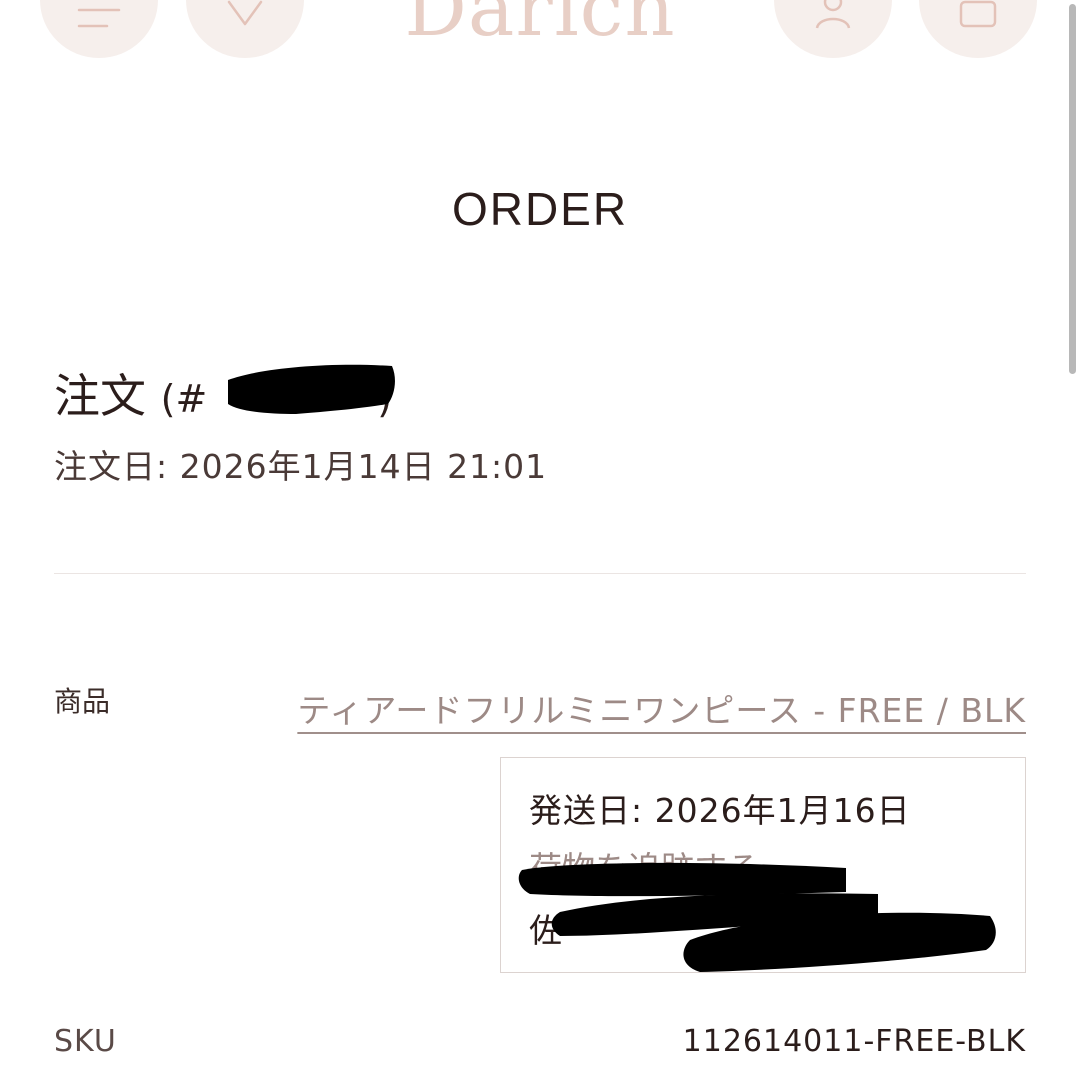 The width and height of the screenshot is (1080, 1080). I want to click on order-heading: 注文 (#), so click(223, 393).